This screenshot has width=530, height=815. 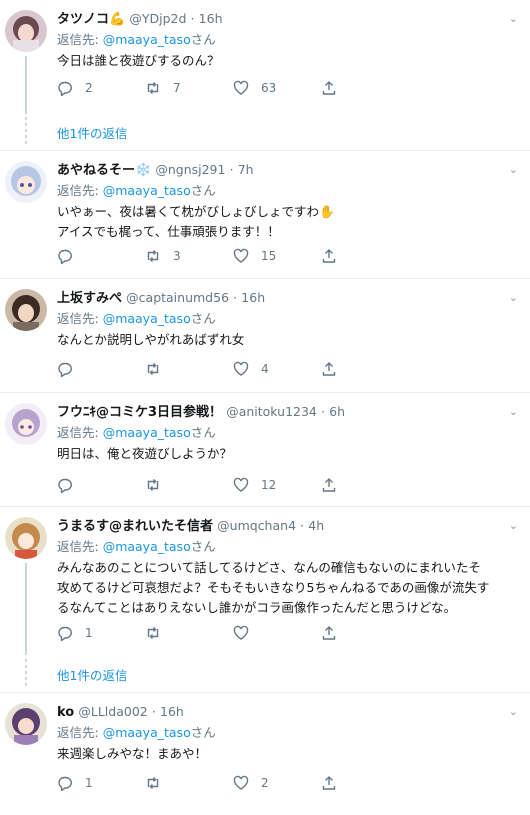 I want to click on handle: @anitoku1234, so click(x=271, y=411).